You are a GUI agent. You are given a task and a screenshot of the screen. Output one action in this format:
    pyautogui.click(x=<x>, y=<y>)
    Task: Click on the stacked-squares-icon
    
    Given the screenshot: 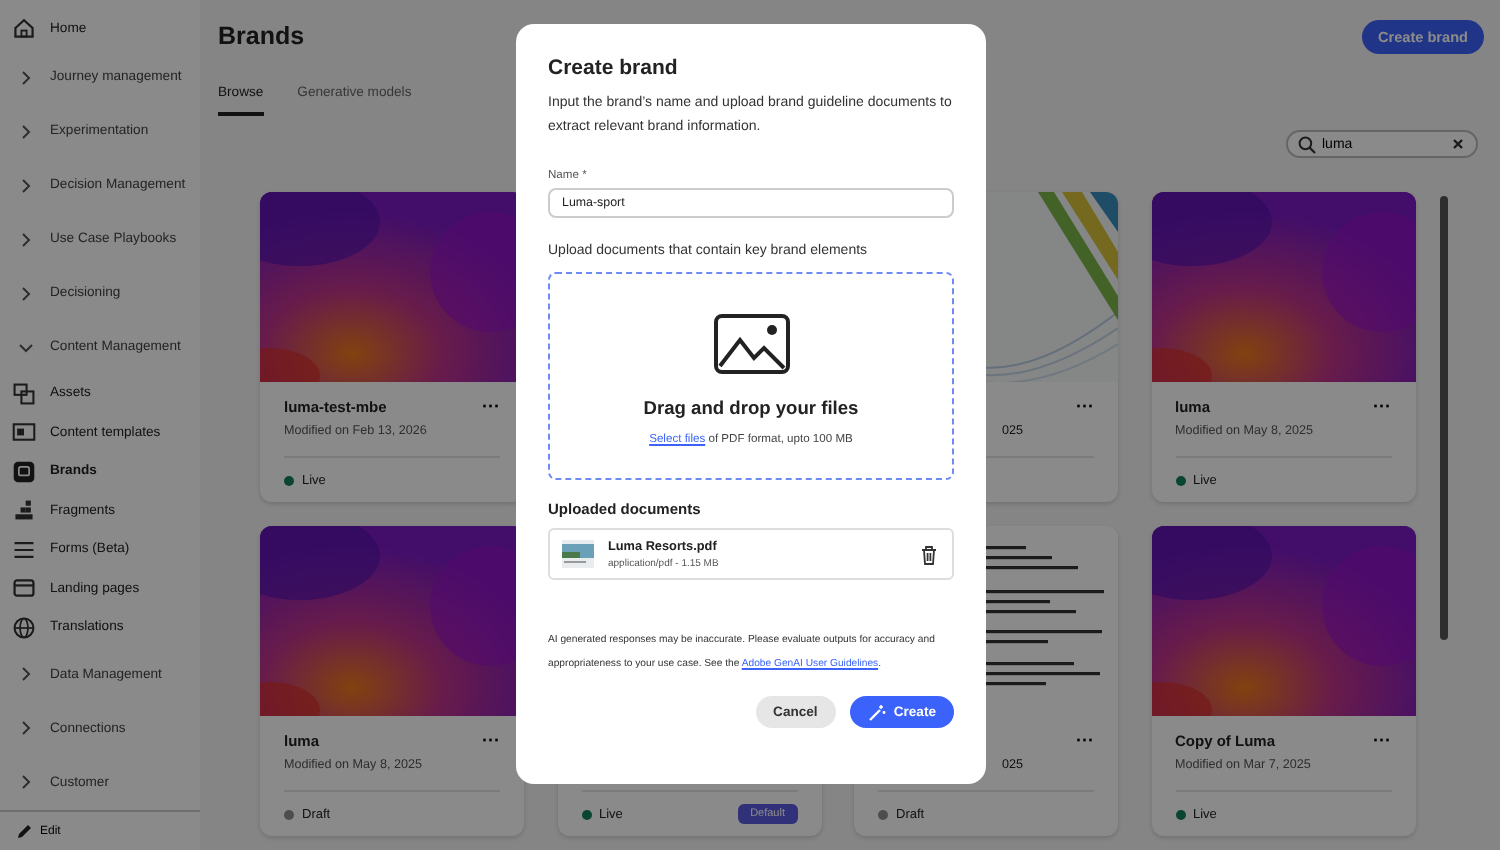 What is the action you would take?
    pyautogui.click(x=24, y=393)
    